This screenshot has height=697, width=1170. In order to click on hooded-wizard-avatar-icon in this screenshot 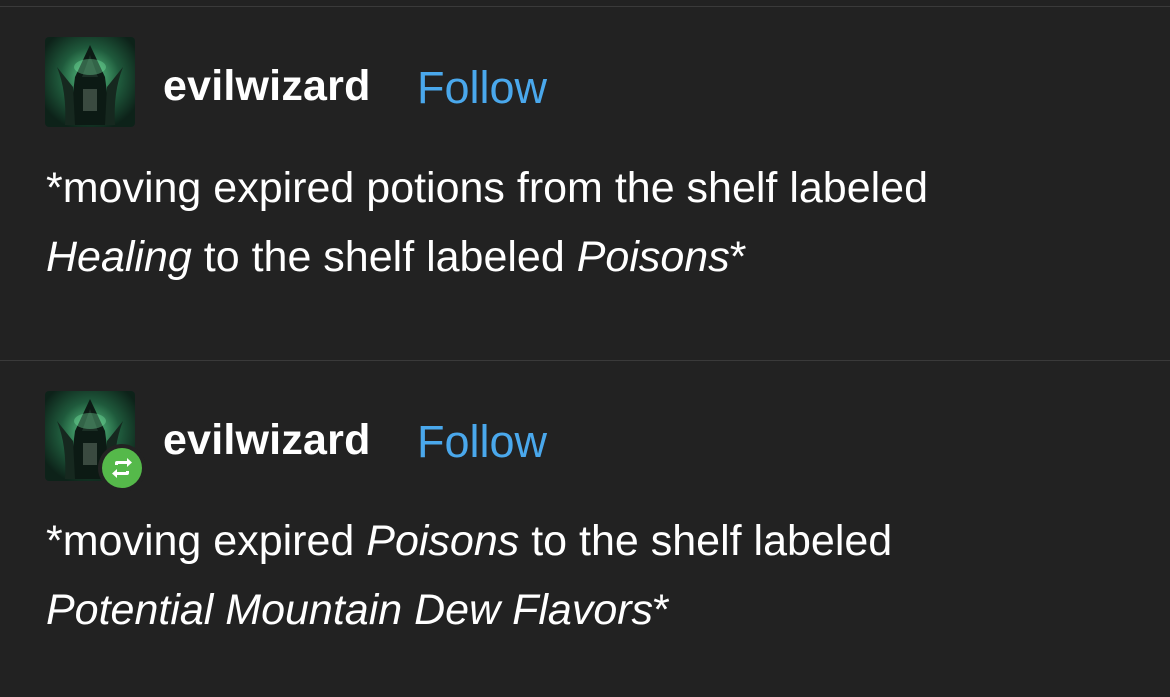, I will do `click(90, 82)`.